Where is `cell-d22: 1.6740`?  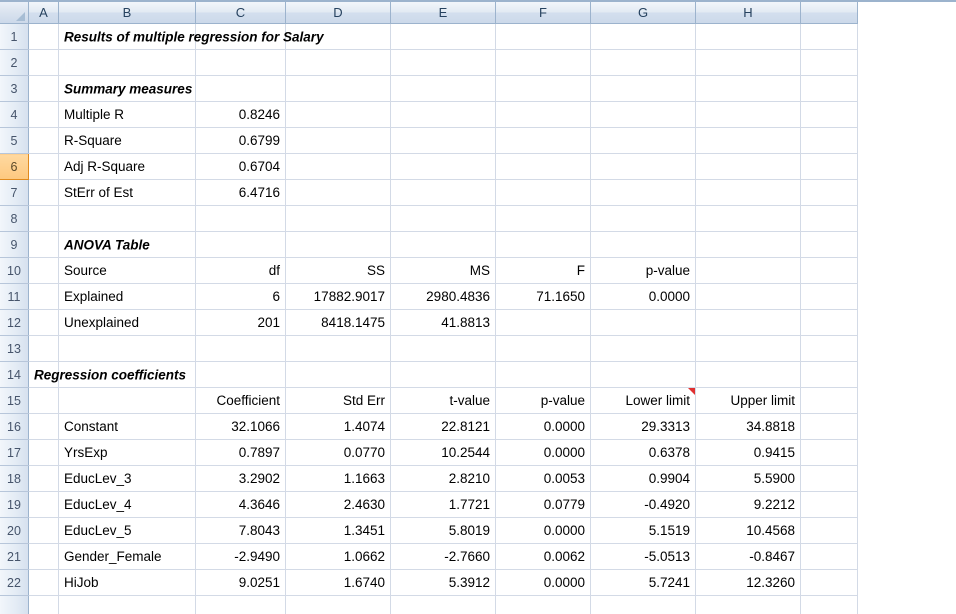
cell-d22: 1.6740 is located at coordinates (338, 582).